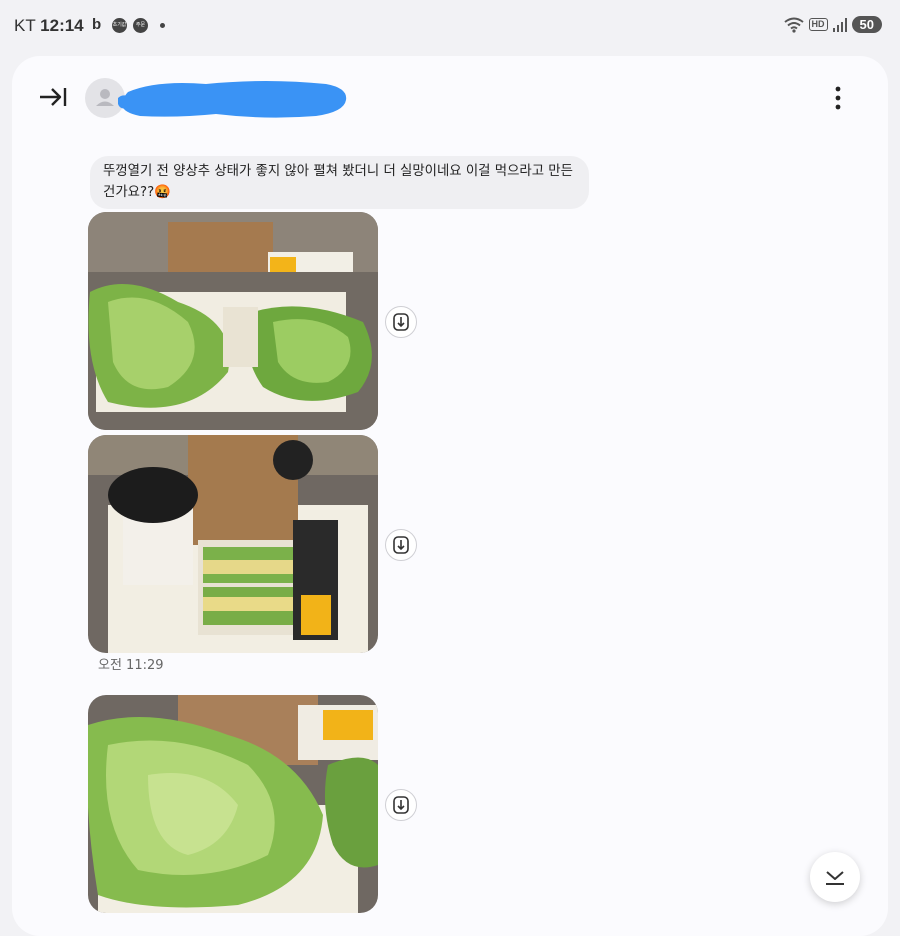 Image resolution: width=900 pixels, height=936 pixels. I want to click on sandwich-photo, so click(233, 544).